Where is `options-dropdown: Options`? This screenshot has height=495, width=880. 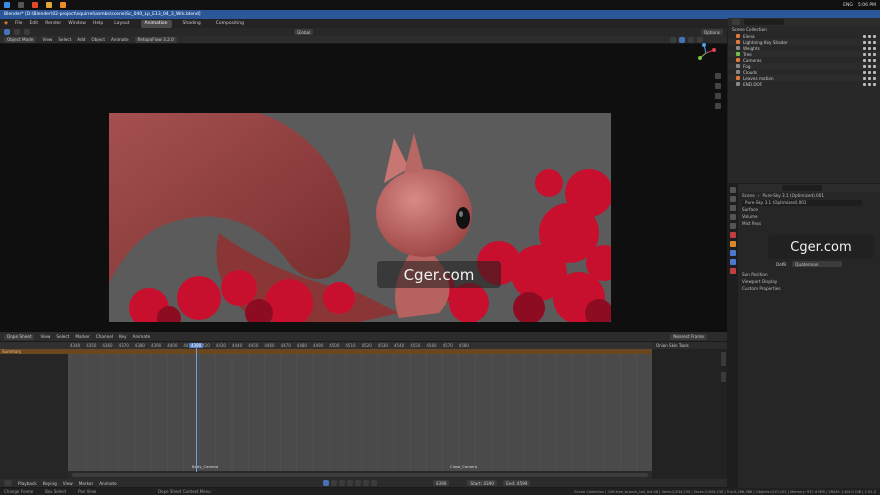
options-dropdown: Options is located at coordinates (711, 32).